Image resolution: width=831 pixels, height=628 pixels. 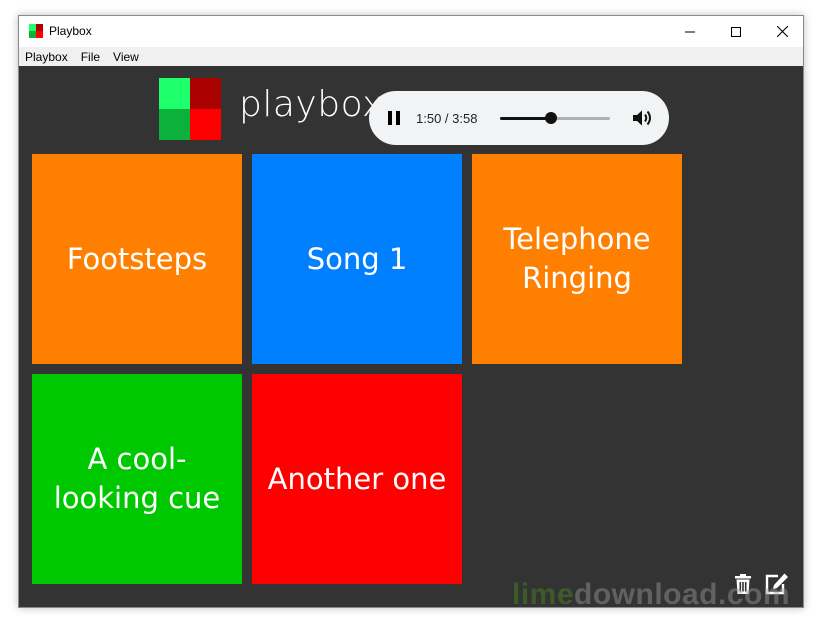 I want to click on cue-another-one: Another one, so click(x=357, y=479).